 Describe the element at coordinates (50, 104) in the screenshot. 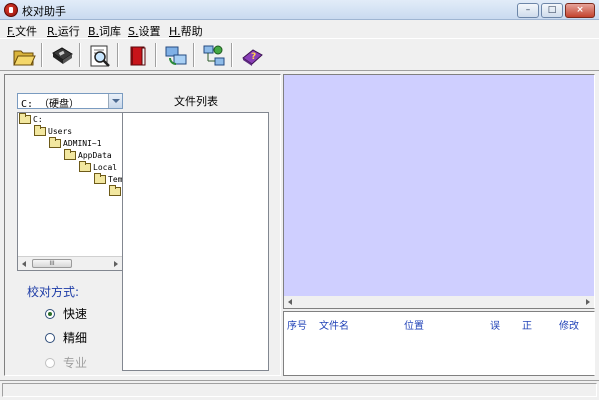

I see `drive-select-value: C: （硬盘）` at that location.